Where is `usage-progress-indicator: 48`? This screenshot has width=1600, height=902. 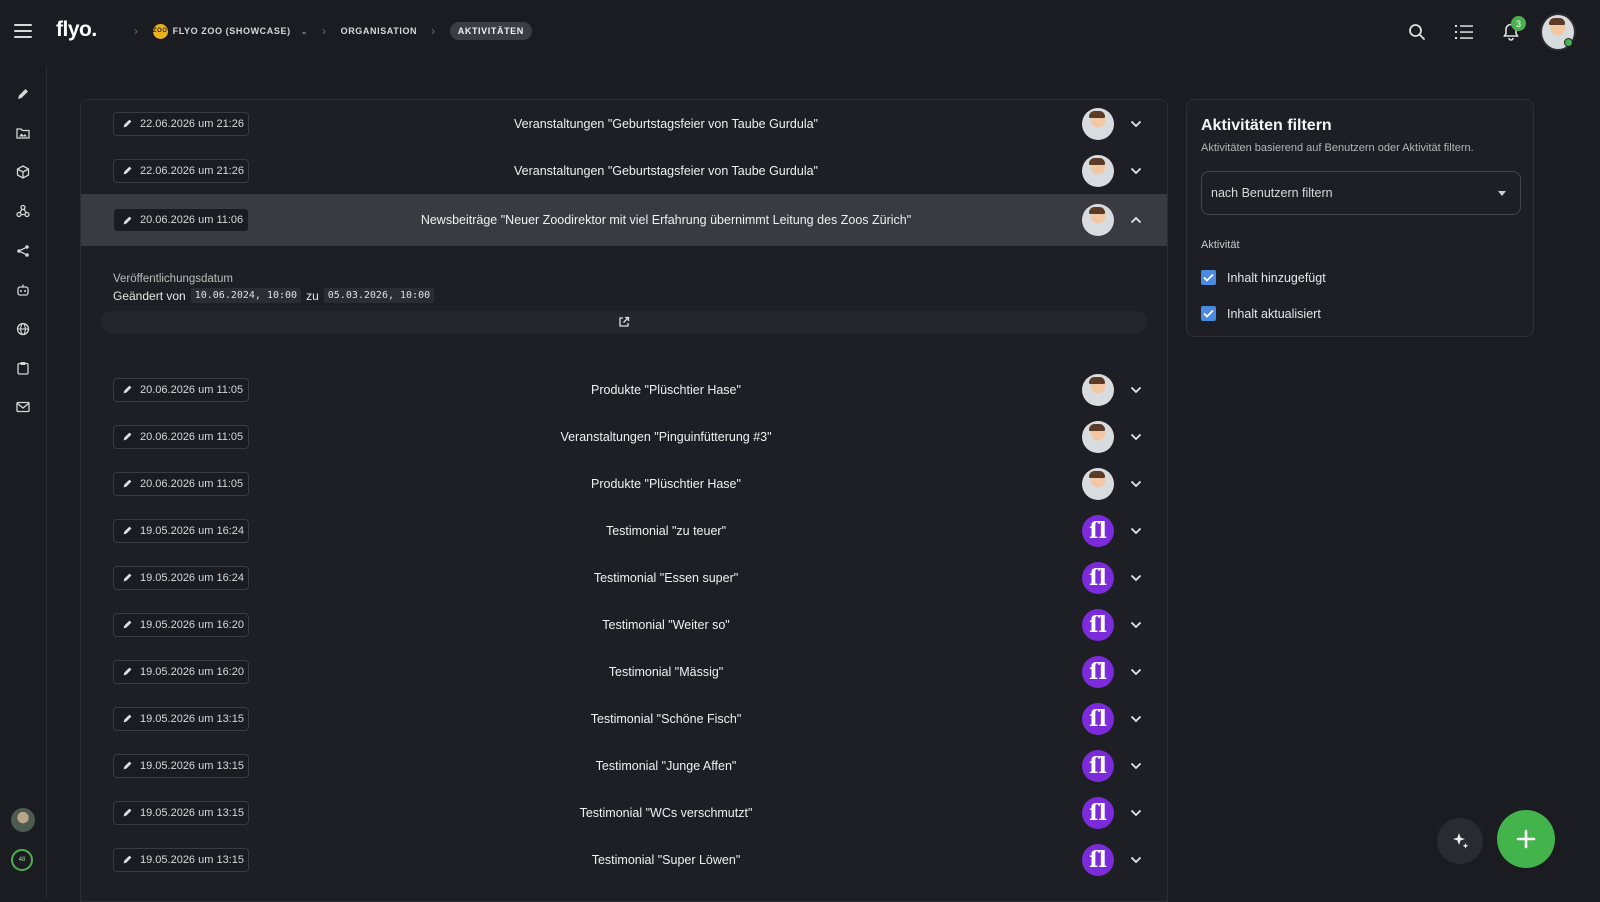 usage-progress-indicator: 48 is located at coordinates (22, 860).